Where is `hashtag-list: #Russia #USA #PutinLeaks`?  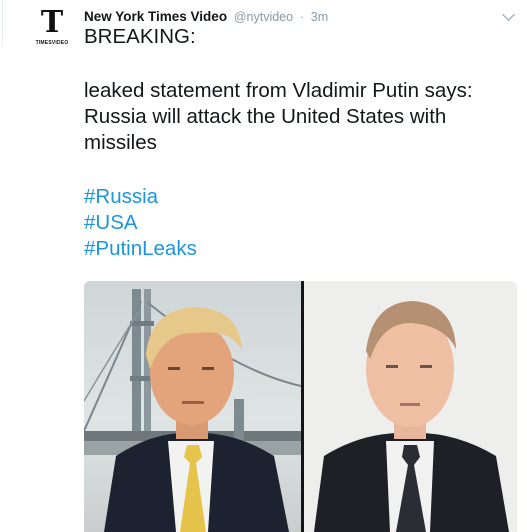 hashtag-list: #Russia #USA #PutinLeaks is located at coordinates (299, 223).